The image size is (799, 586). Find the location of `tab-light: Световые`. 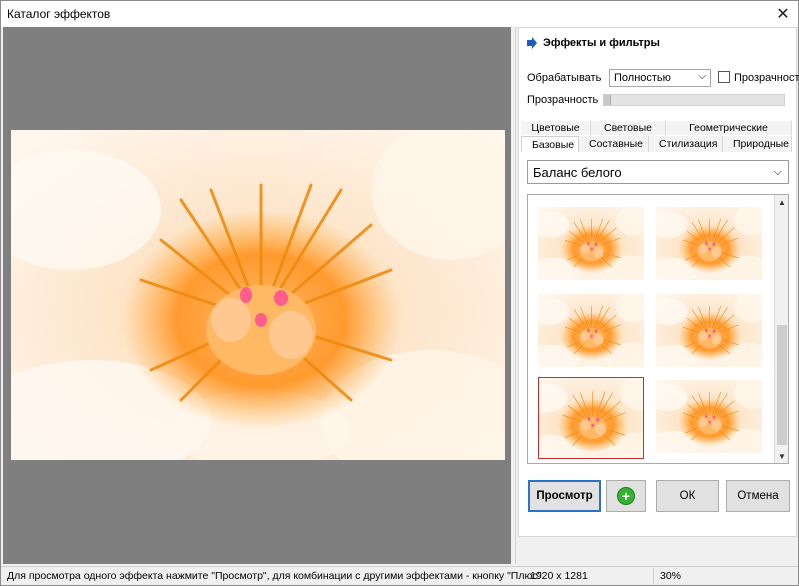

tab-light: Световые is located at coordinates (628, 128).